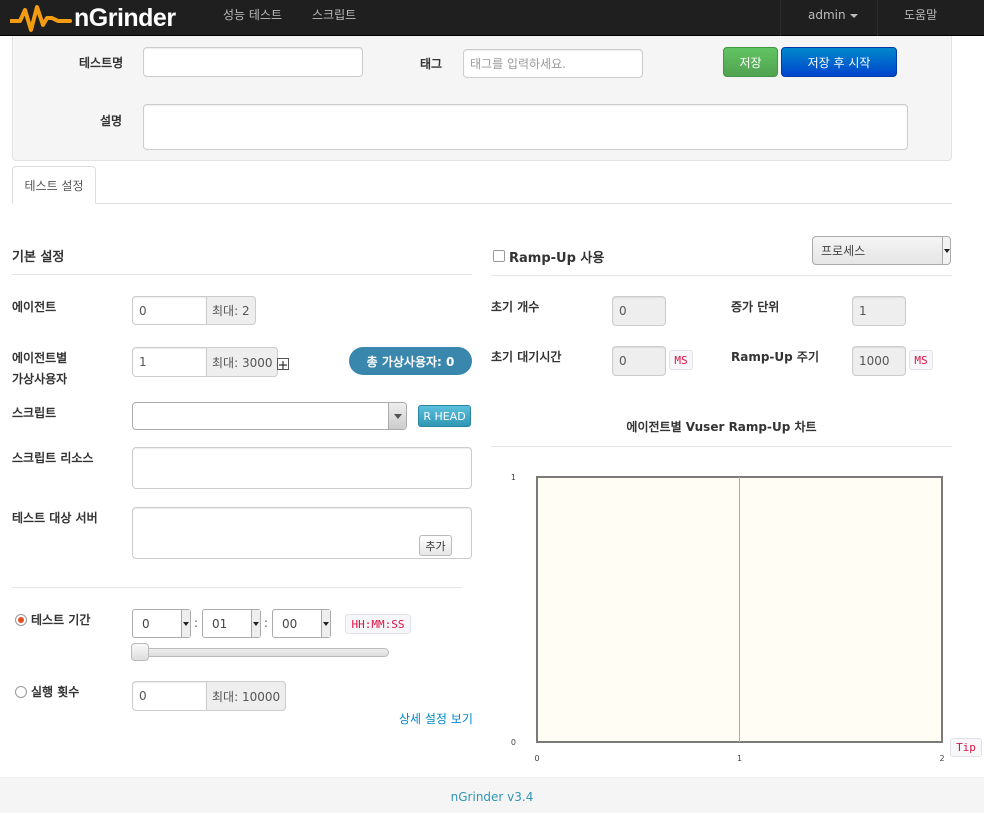 This screenshot has width=984, height=816. I want to click on nav-performance-test: 성능 테스트, so click(252, 18).